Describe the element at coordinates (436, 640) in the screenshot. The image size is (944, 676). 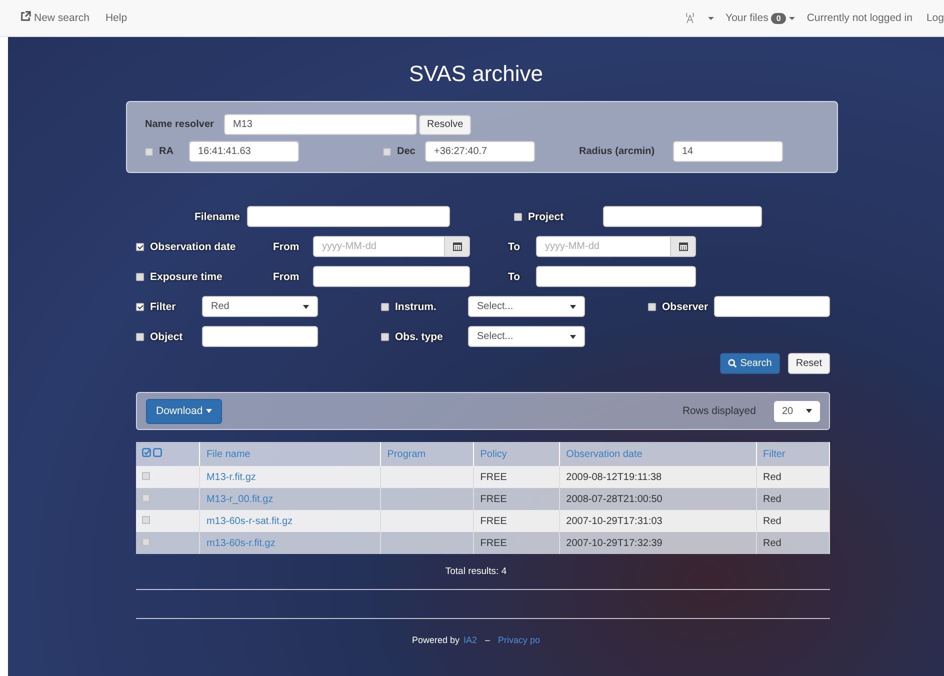
I see `footer-text: Powered by` at that location.